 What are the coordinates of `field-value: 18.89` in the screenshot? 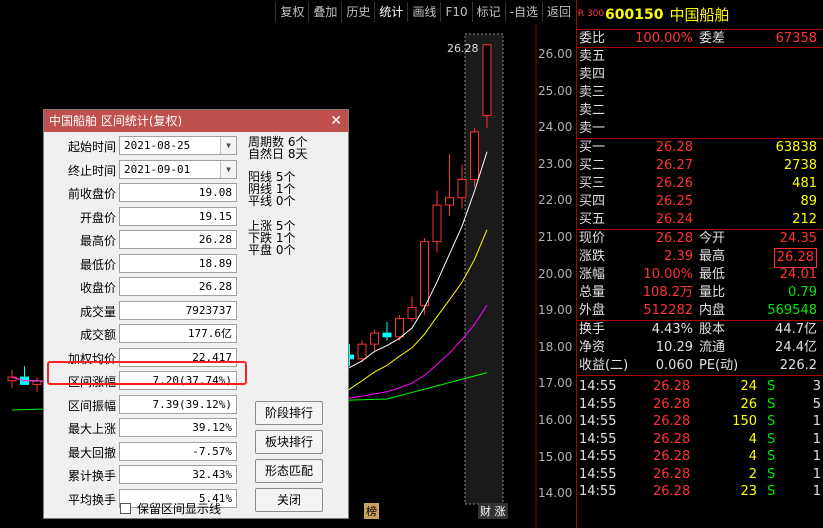 It's located at (178, 263).